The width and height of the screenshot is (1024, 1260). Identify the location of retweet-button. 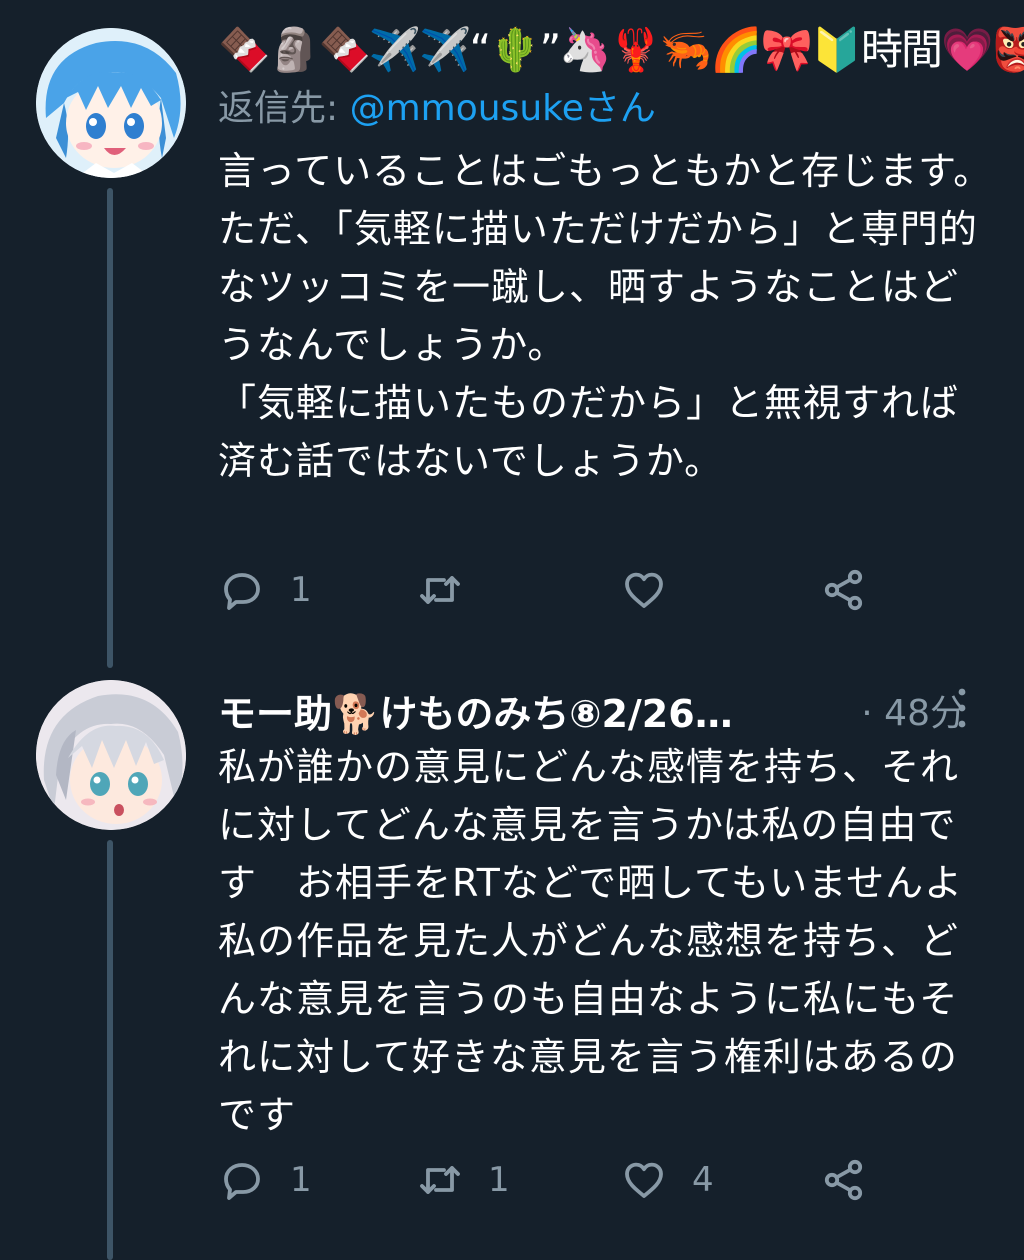
(452, 590).